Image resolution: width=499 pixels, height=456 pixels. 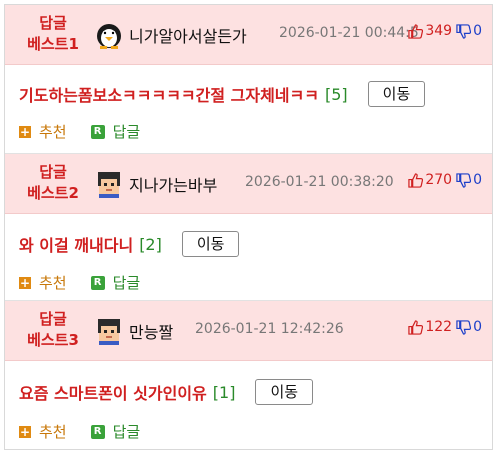 I want to click on upvote-count: 122, so click(x=439, y=327).